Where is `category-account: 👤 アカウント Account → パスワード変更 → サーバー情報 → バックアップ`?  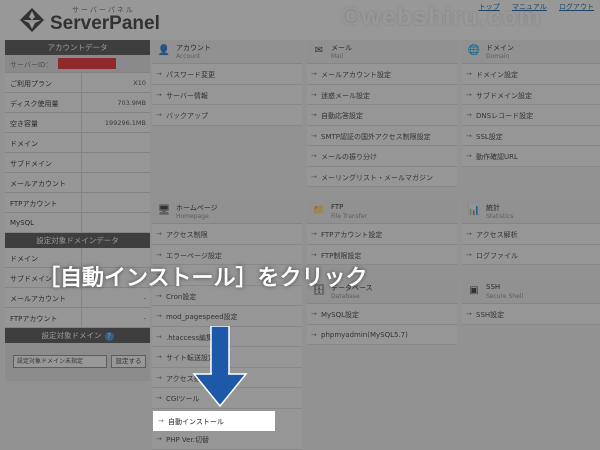 category-account: 👤 アカウント Account → パスワード変更 → サーバー情報 → バックアップ is located at coordinates (227, 83).